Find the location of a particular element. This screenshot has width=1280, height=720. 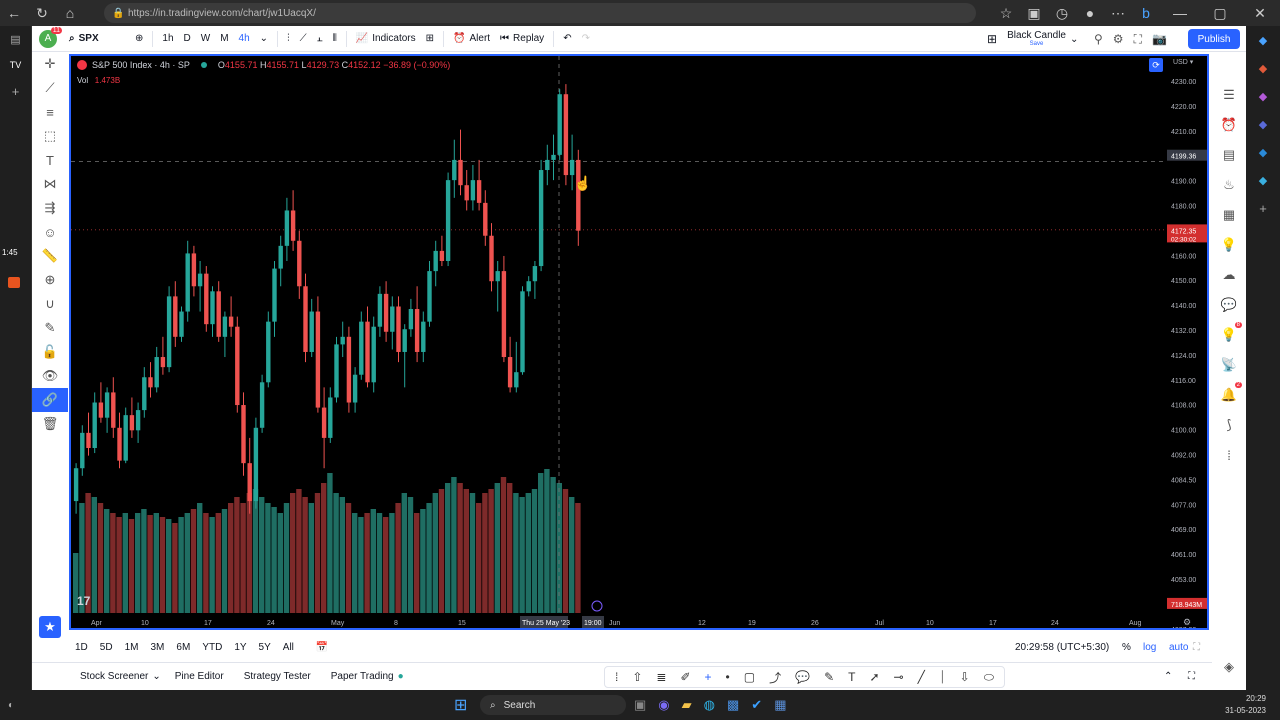

brush-icon: ✐ is located at coordinates (685, 677).